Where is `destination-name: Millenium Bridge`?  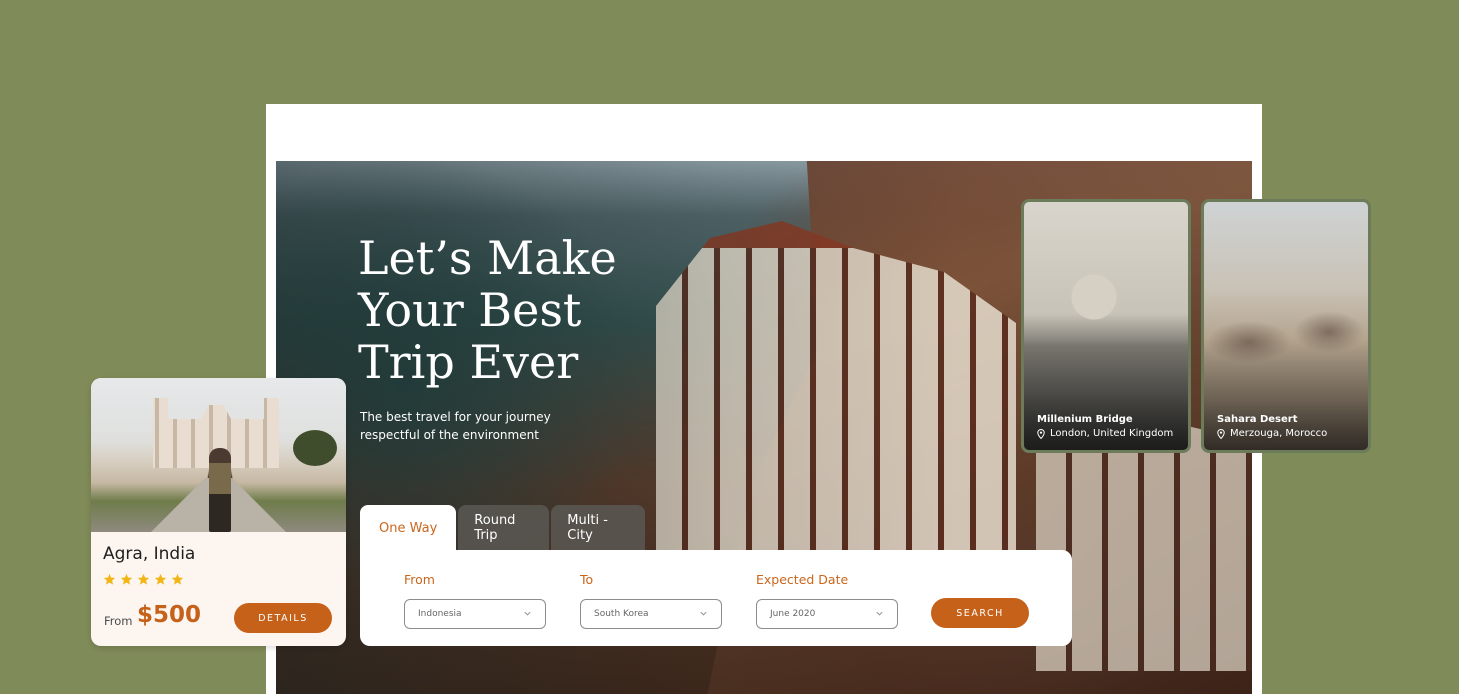
destination-name: Millenium Bridge is located at coordinates (1085, 419).